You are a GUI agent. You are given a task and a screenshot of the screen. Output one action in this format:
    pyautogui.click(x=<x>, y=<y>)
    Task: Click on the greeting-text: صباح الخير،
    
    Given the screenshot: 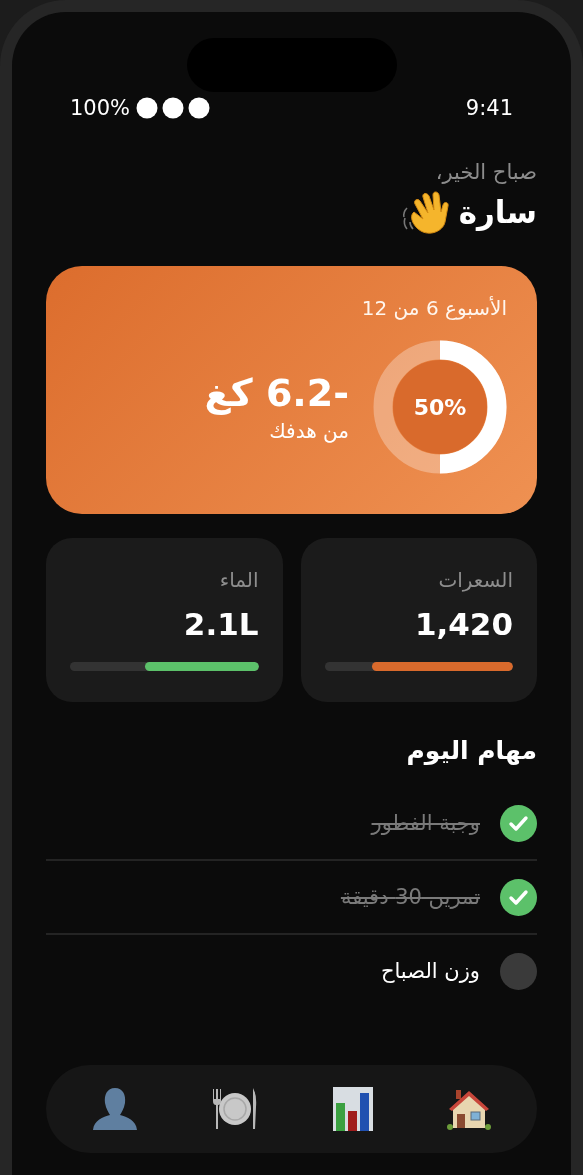 What is the action you would take?
    pyautogui.click(x=486, y=172)
    